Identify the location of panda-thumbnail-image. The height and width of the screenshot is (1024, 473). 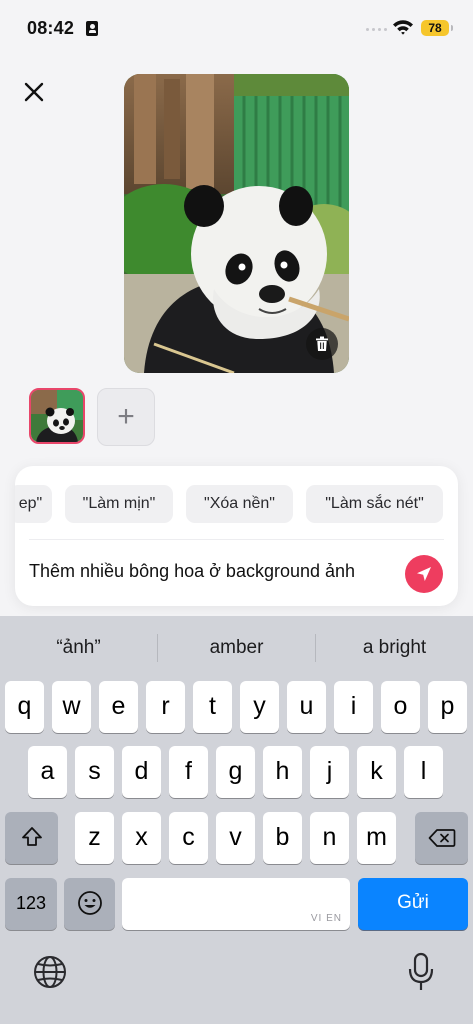
(57, 416).